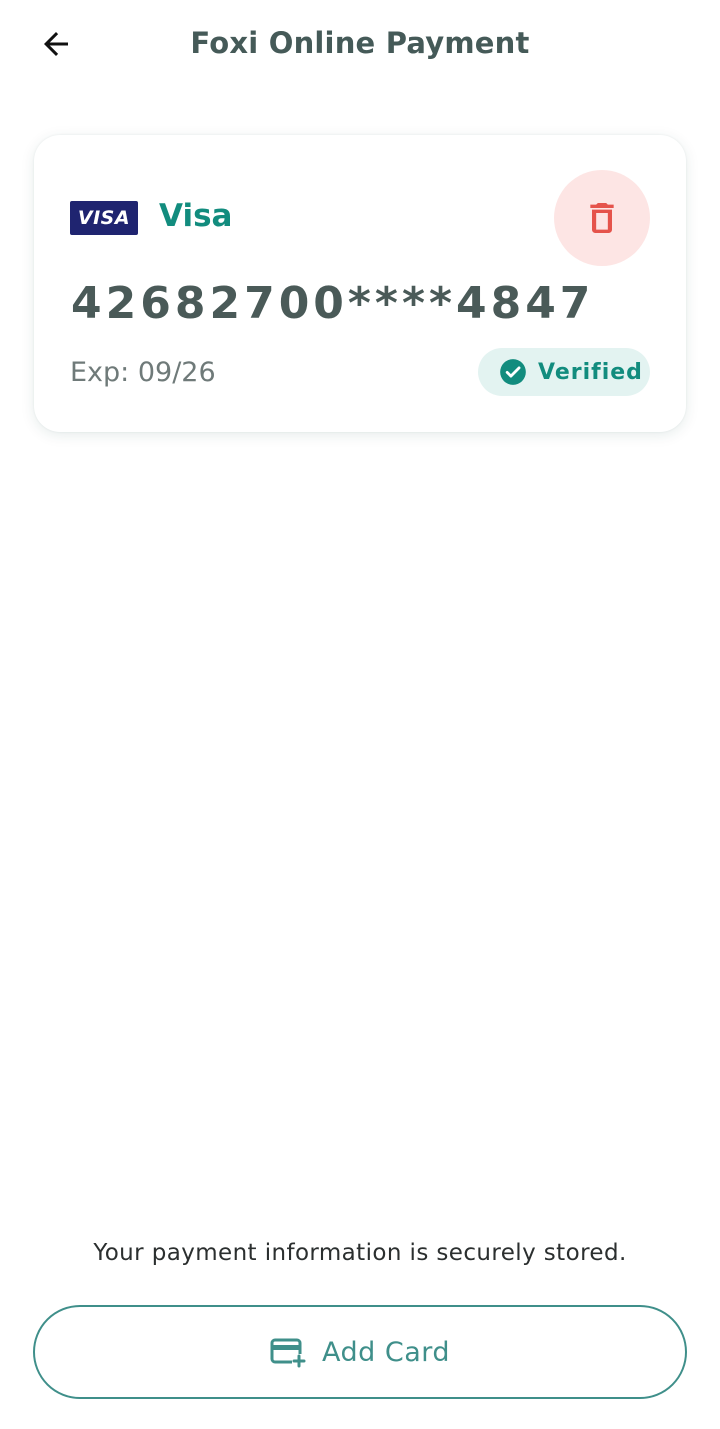  Describe the element at coordinates (386, 1352) in the screenshot. I see `add-card-label: Add Card` at that location.